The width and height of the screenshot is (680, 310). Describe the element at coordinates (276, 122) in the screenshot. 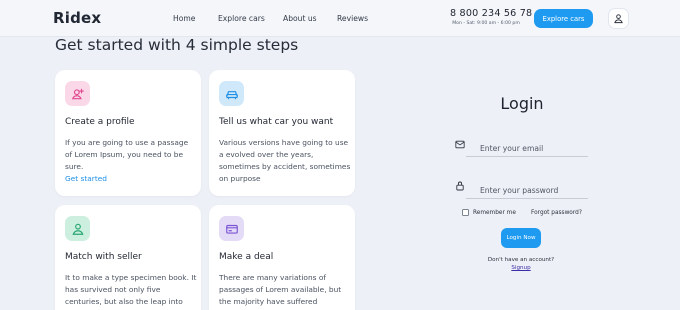

I see `card-title: Tell us what car you want` at that location.